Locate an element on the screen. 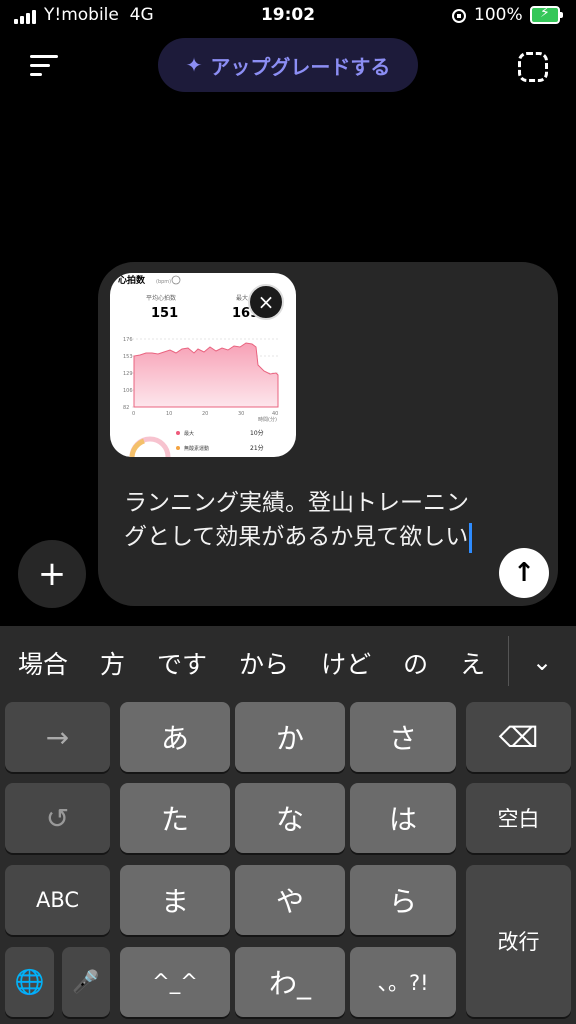 This screenshot has width=576, height=1024. x-tick: 10 is located at coordinates (169, 414).